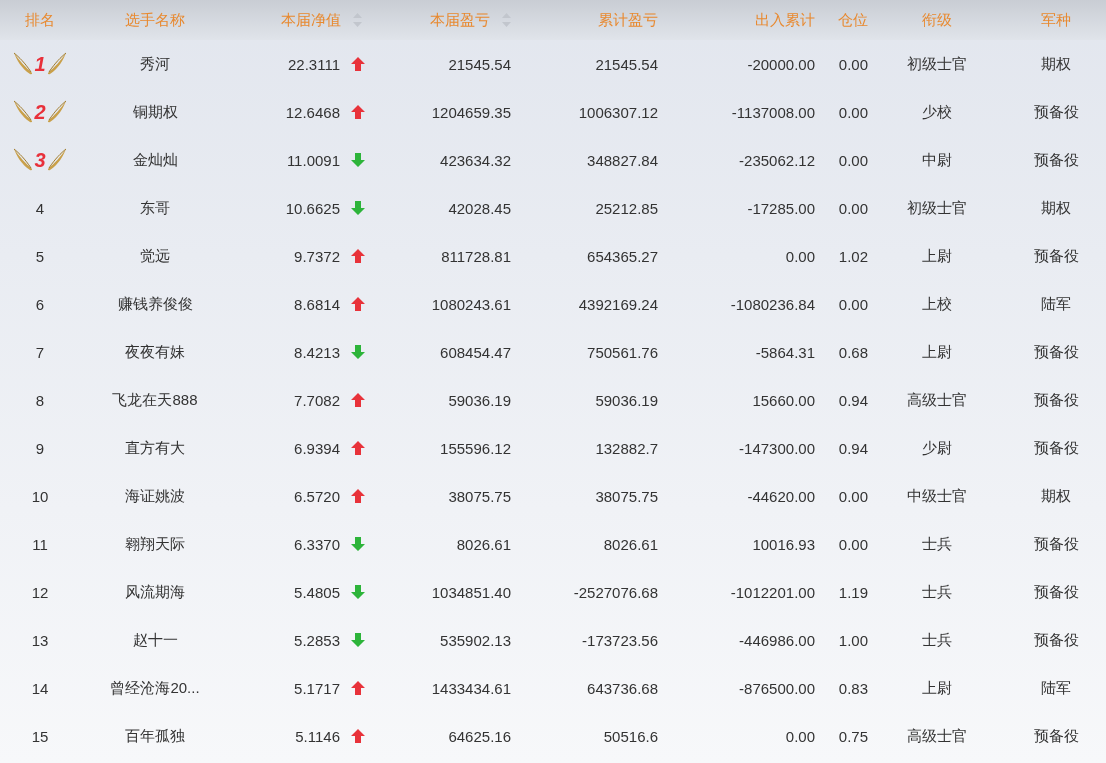  Describe the element at coordinates (937, 112) in the screenshot. I see `table-cell-text: 少校` at that location.